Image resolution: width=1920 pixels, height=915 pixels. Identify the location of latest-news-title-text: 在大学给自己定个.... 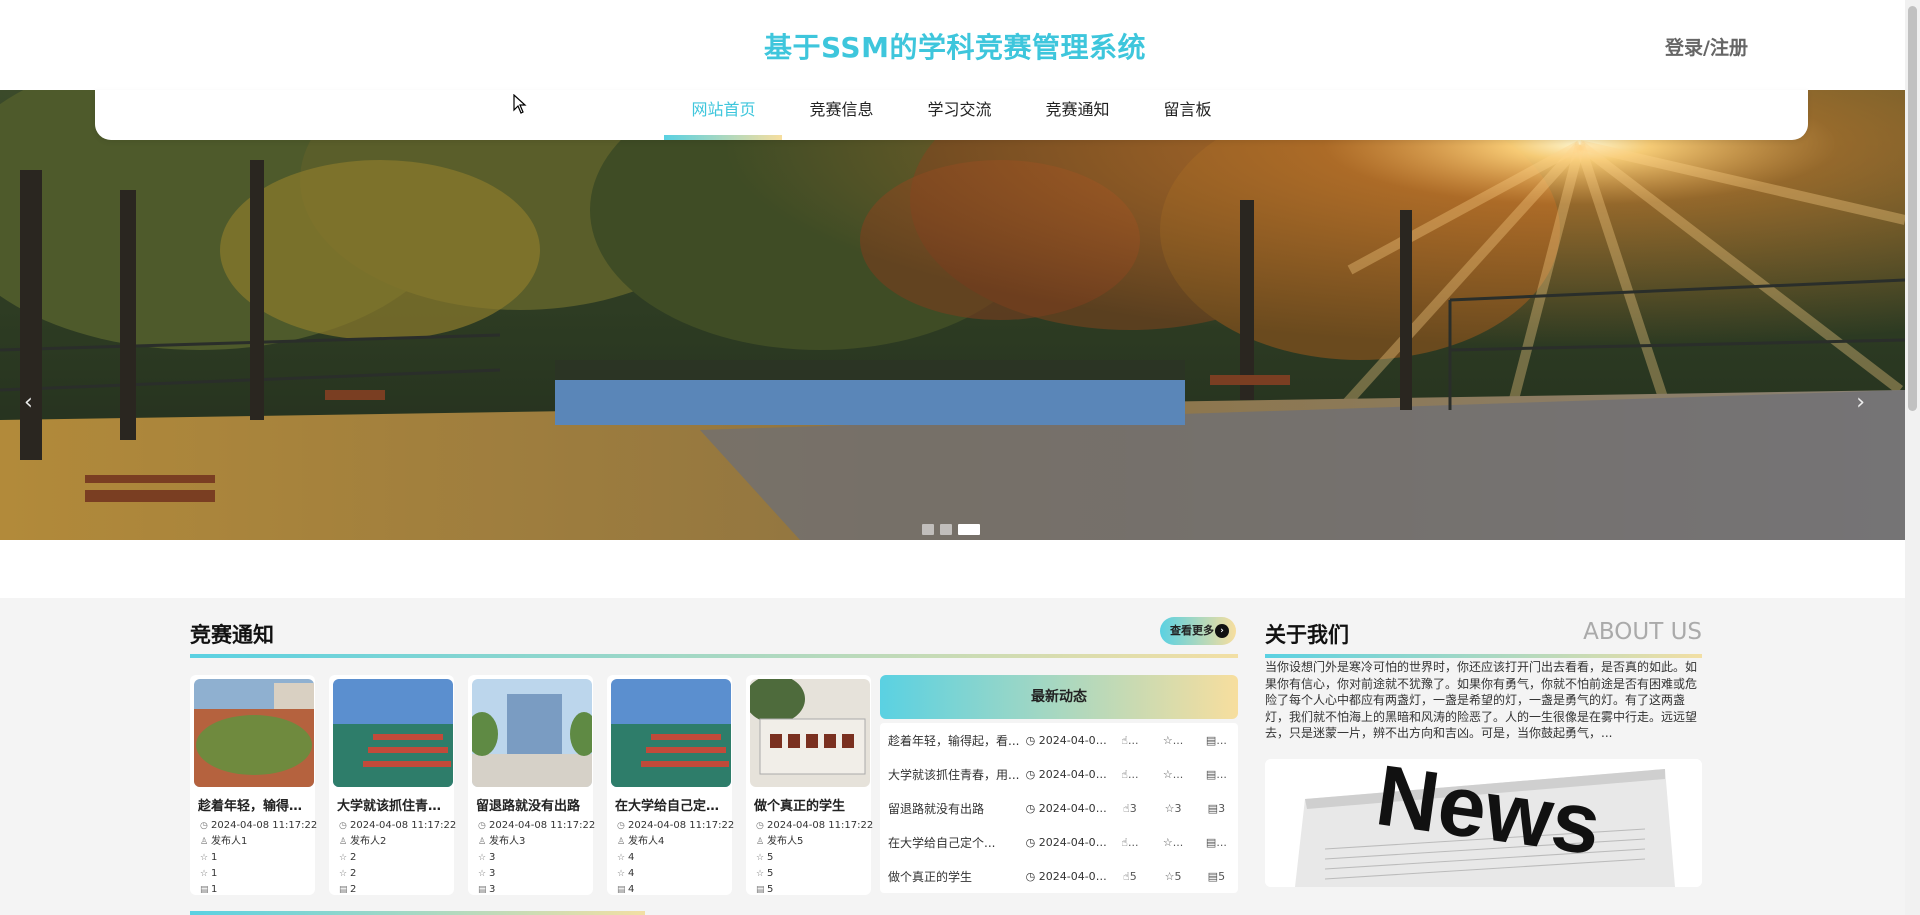
(957, 842).